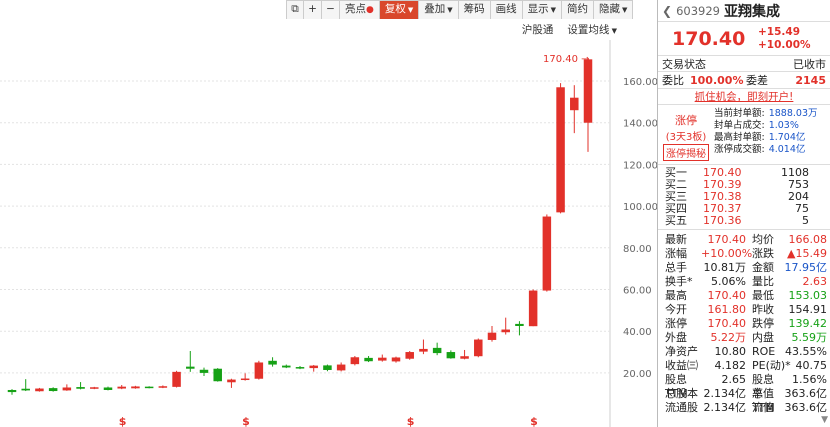 This screenshot has height=427, width=830. Describe the element at coordinates (578, 9) in the screenshot. I see `simple-button: 简约` at that location.